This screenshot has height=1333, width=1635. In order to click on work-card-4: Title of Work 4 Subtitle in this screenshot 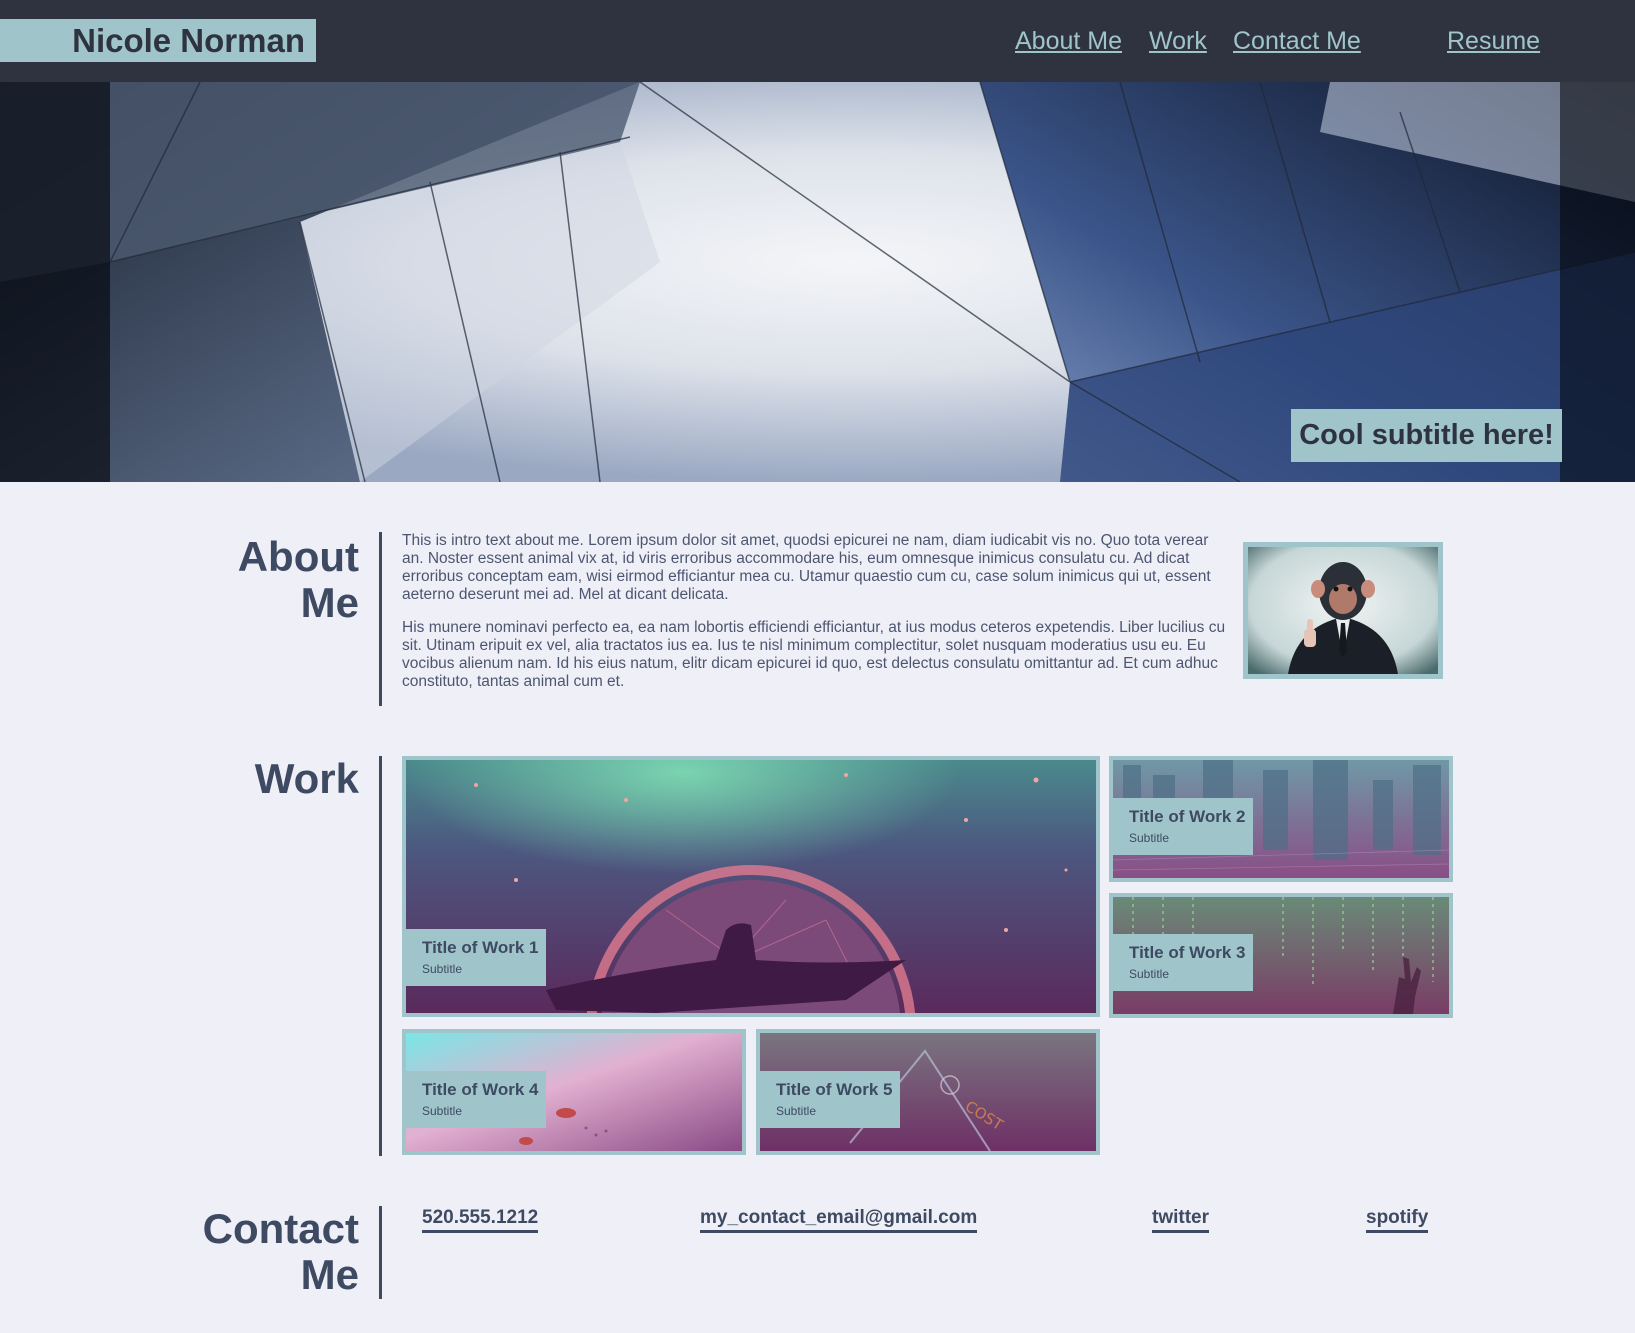, I will do `click(574, 1092)`.